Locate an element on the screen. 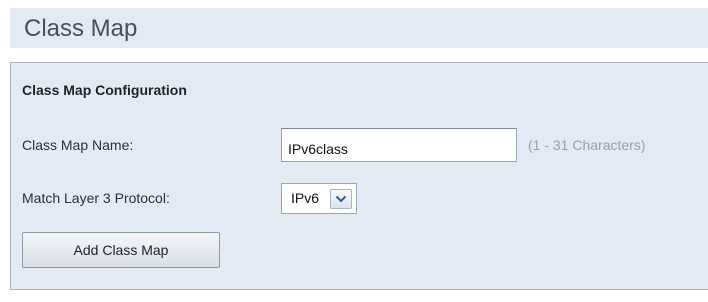 This screenshot has width=708, height=302. class-map-name-input is located at coordinates (399, 145).